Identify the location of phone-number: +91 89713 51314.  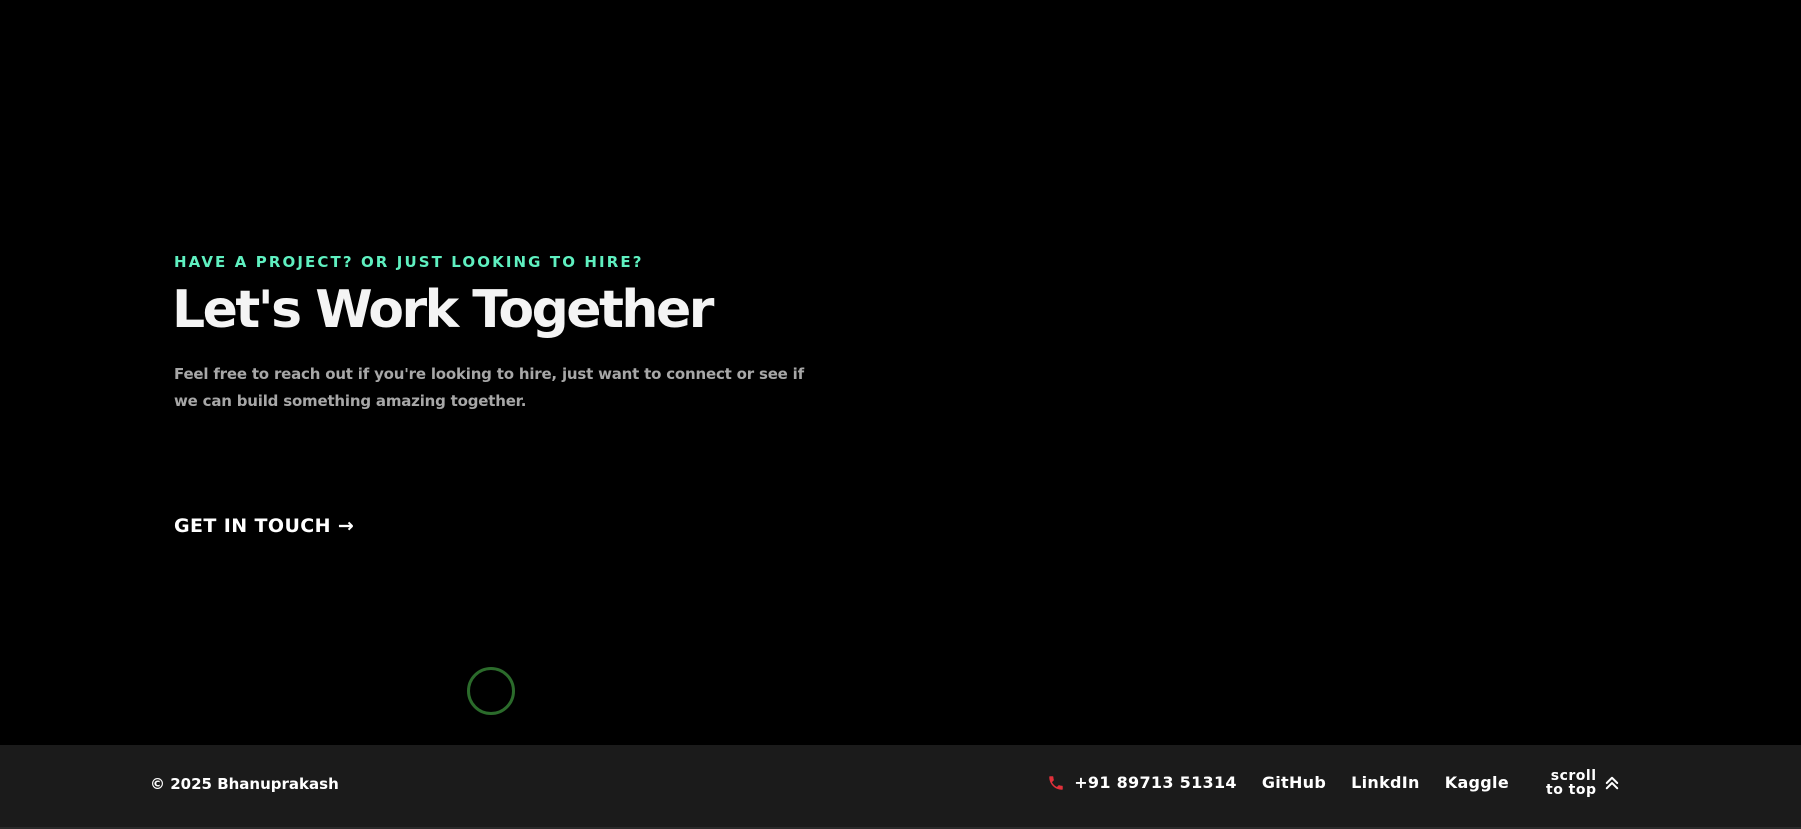
(1155, 782).